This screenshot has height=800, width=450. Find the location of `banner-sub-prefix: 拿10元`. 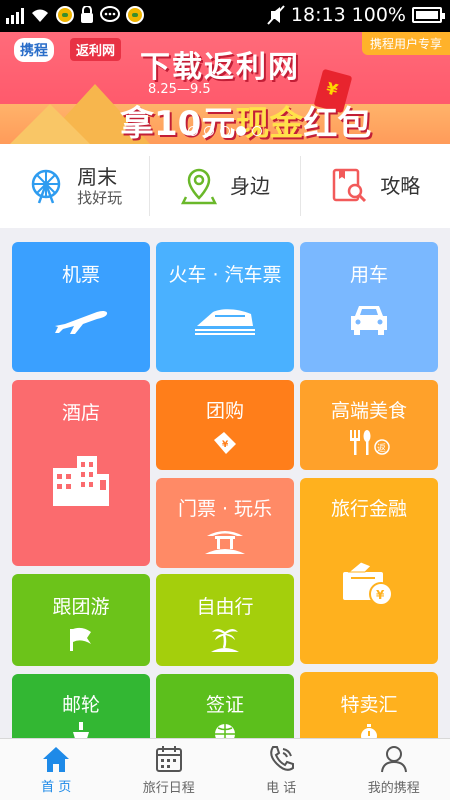

banner-sub-prefix: 拿10元 is located at coordinates (178, 124).